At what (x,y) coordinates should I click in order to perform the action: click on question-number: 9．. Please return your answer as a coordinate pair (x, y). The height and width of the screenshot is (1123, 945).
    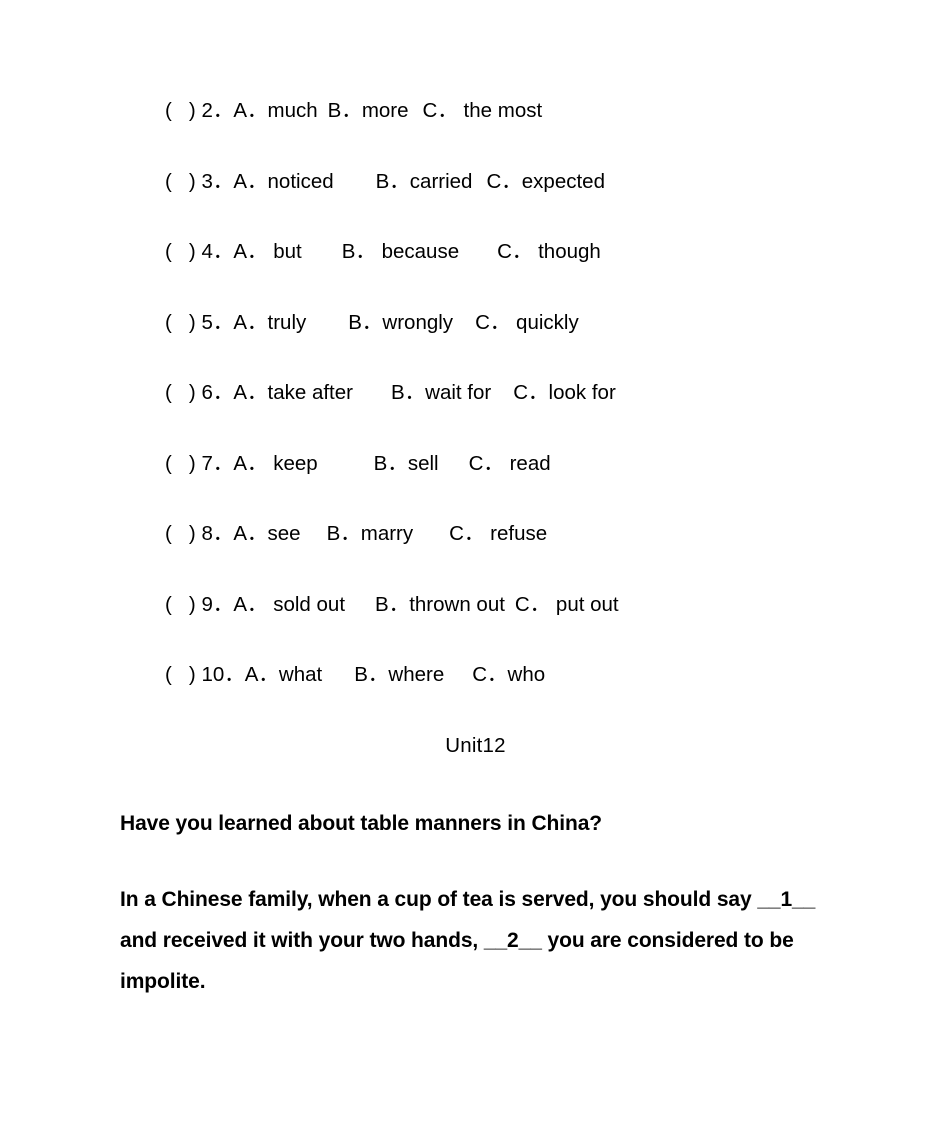
    Looking at the image, I should click on (217, 604).